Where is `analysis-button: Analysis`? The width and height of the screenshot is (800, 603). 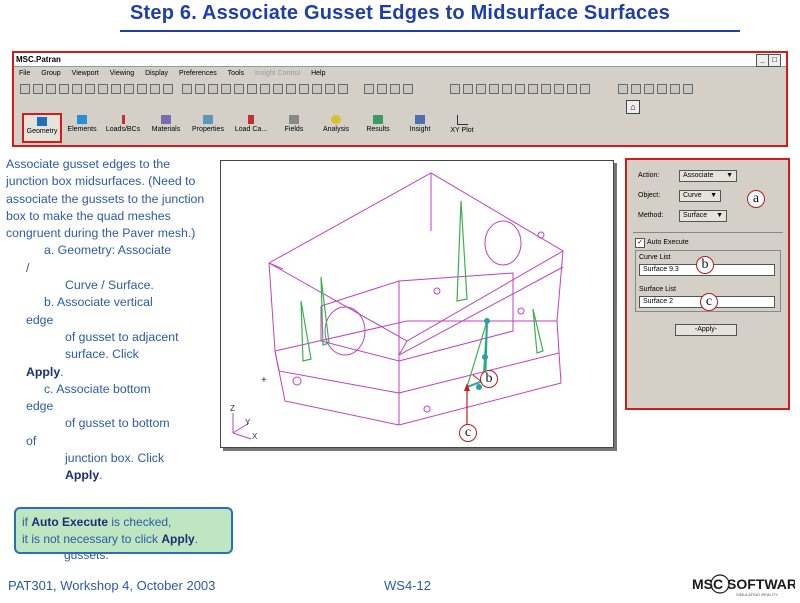 analysis-button: Analysis is located at coordinates (336, 128).